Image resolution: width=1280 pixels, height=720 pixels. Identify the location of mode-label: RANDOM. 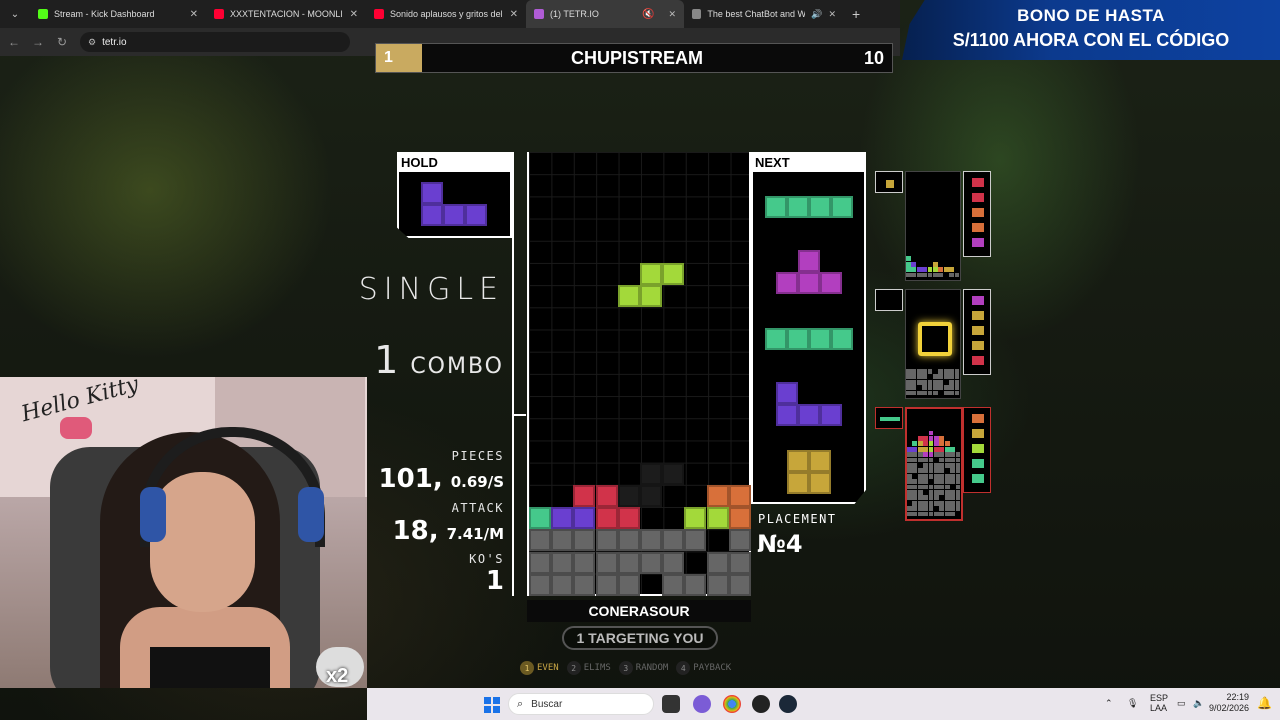
(652, 668).